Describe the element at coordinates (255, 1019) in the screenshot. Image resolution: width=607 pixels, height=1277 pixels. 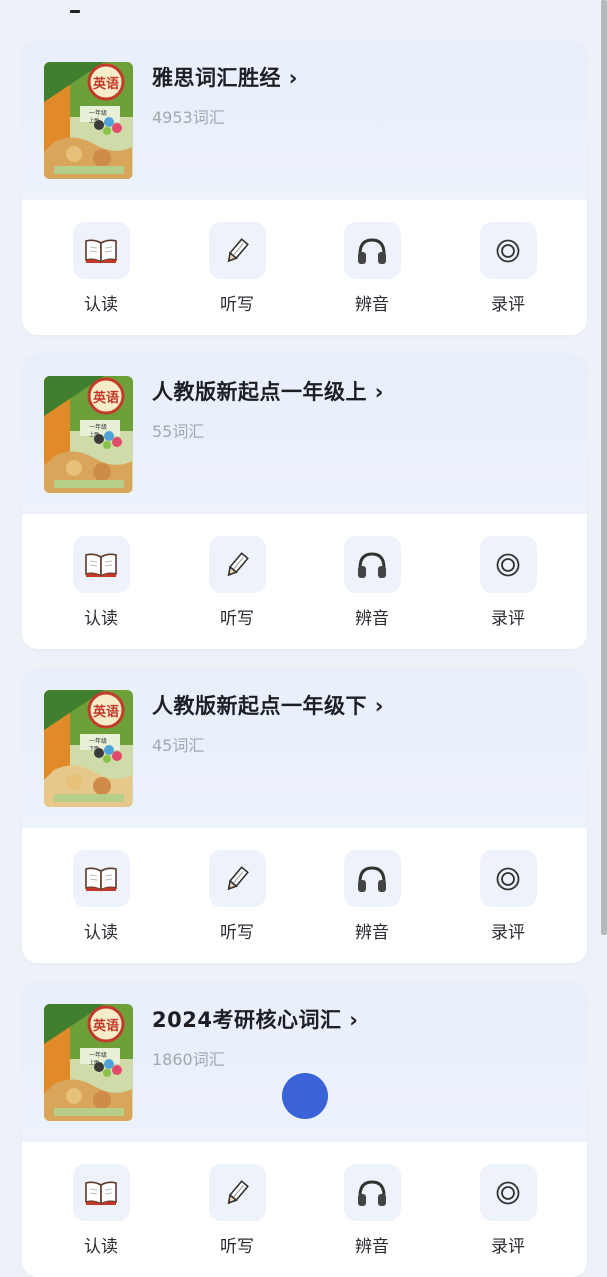
I see `book-title: 2024考研核心词汇 ›` at that location.